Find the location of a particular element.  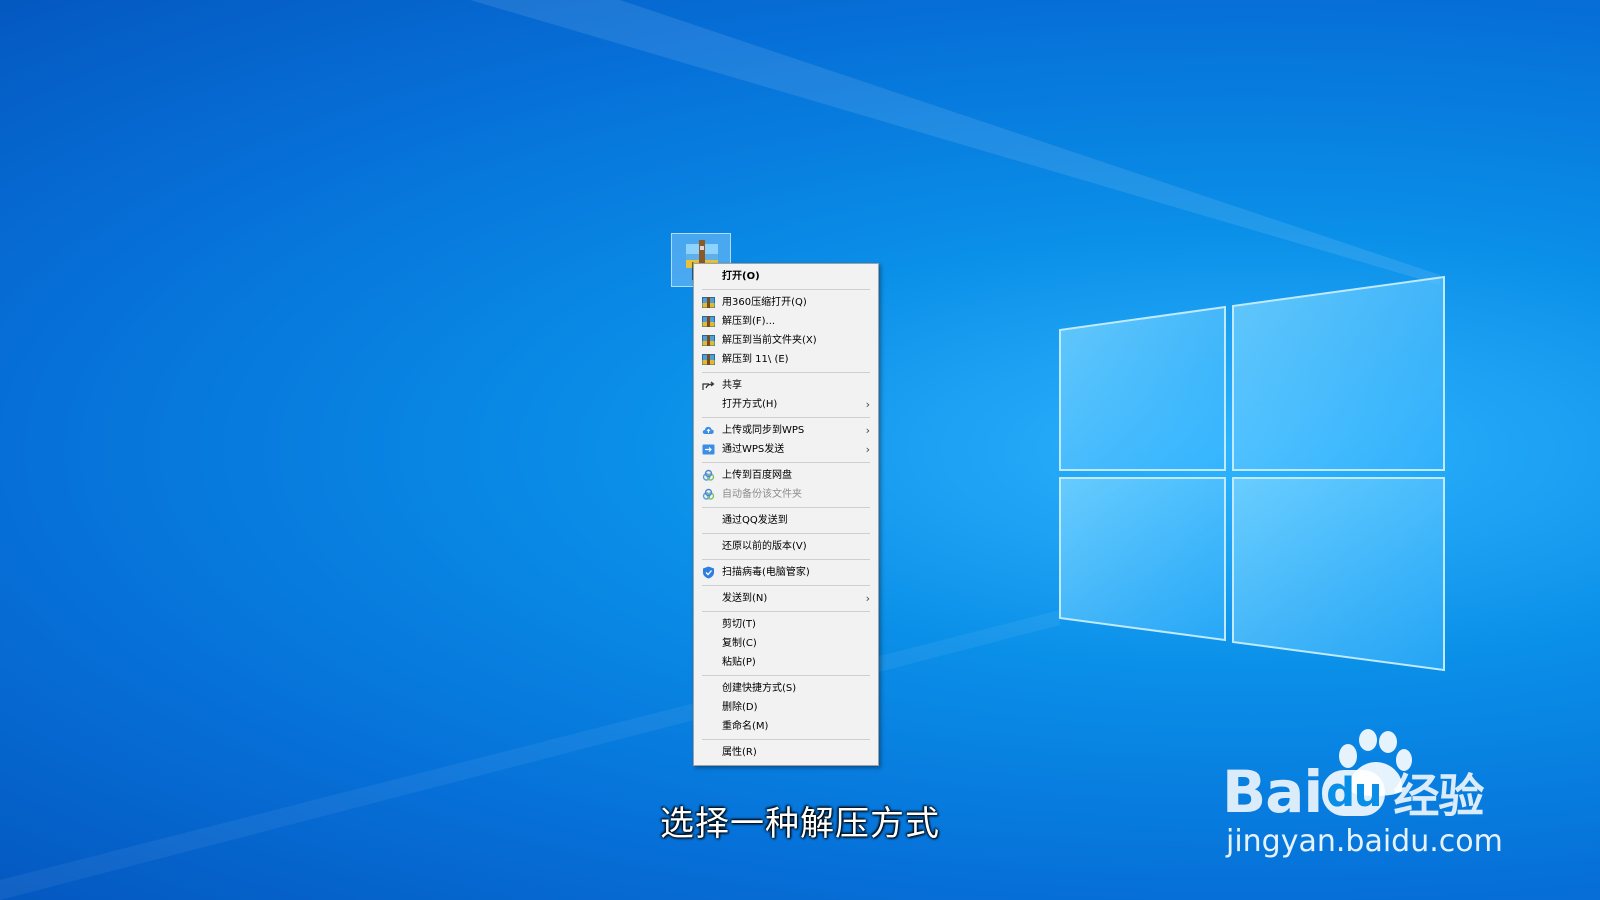

menu-item-label: 解压到当前文件夹(X) is located at coordinates (769, 340).